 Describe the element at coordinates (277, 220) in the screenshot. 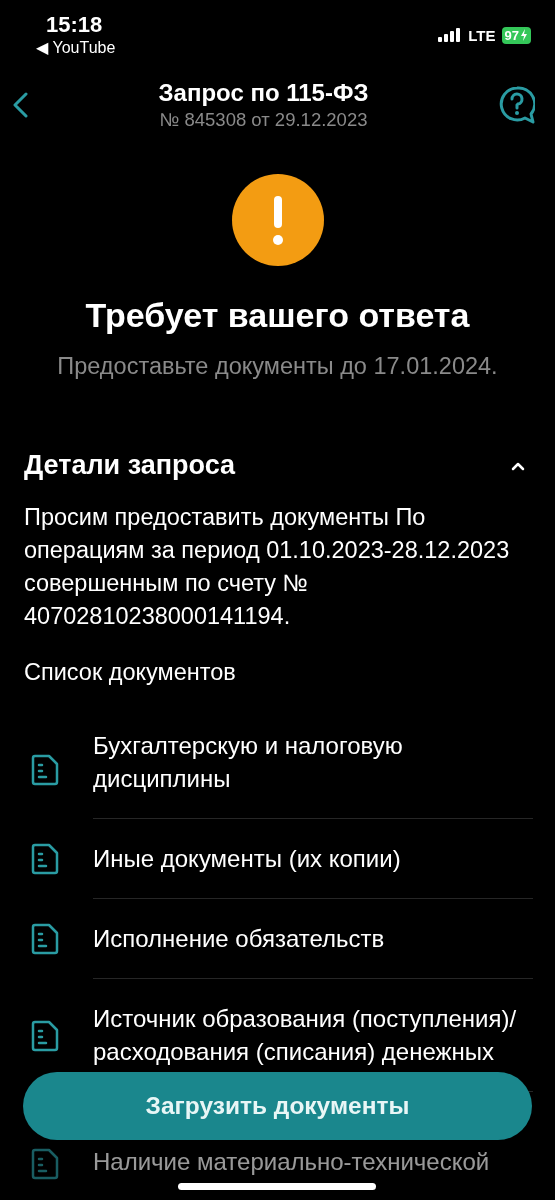

I see `warning-icon` at that location.